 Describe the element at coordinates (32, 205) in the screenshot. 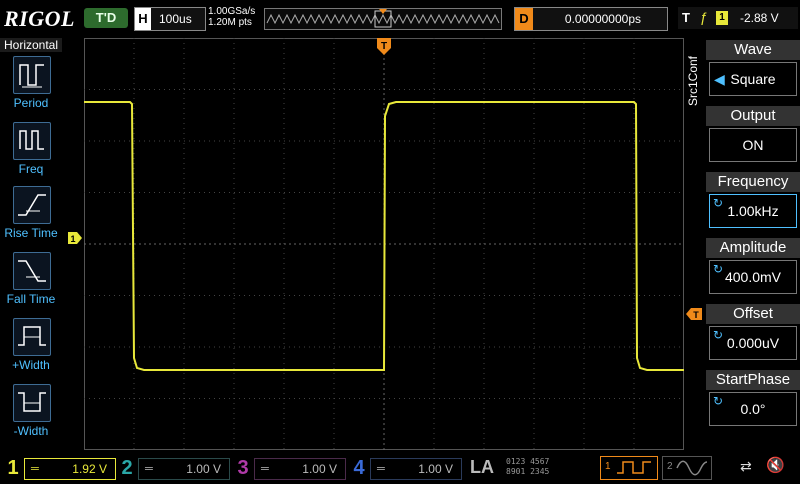

I see `rise-time-icon` at that location.